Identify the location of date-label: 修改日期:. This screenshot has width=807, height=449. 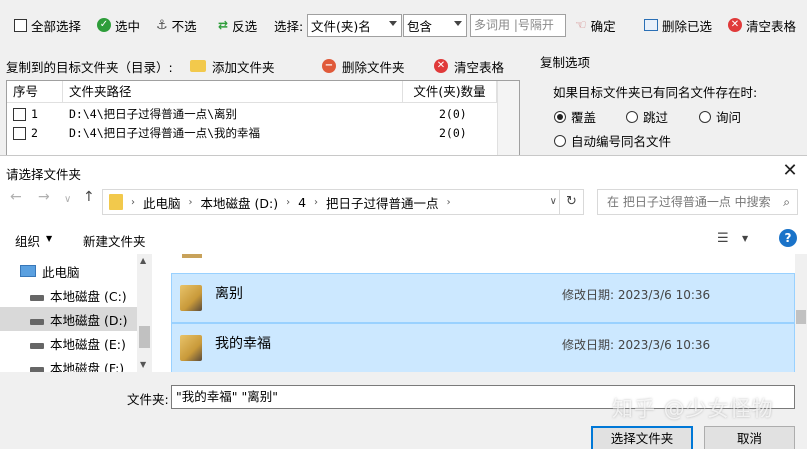
(588, 345).